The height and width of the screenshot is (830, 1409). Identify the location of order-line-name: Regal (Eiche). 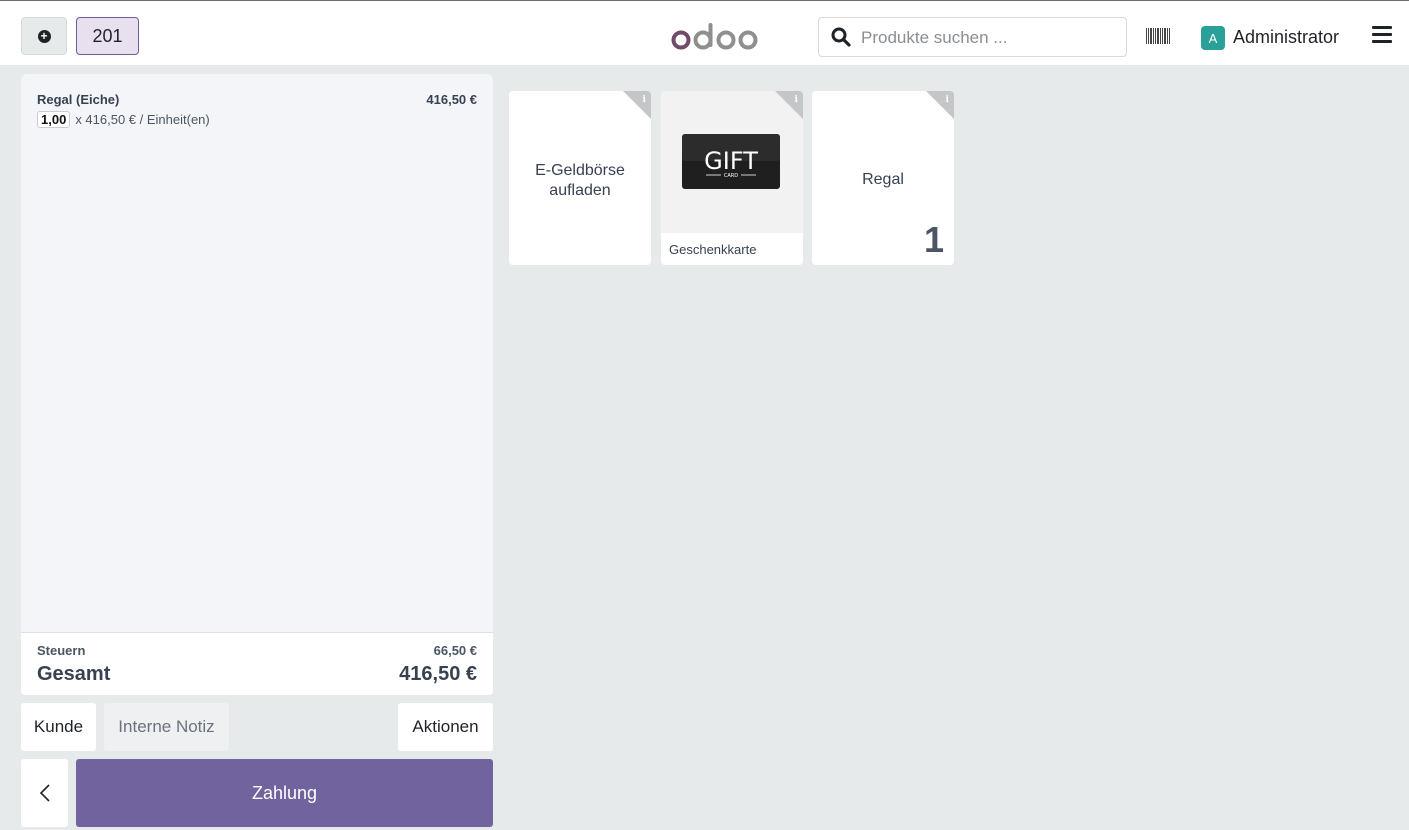
(78, 99).